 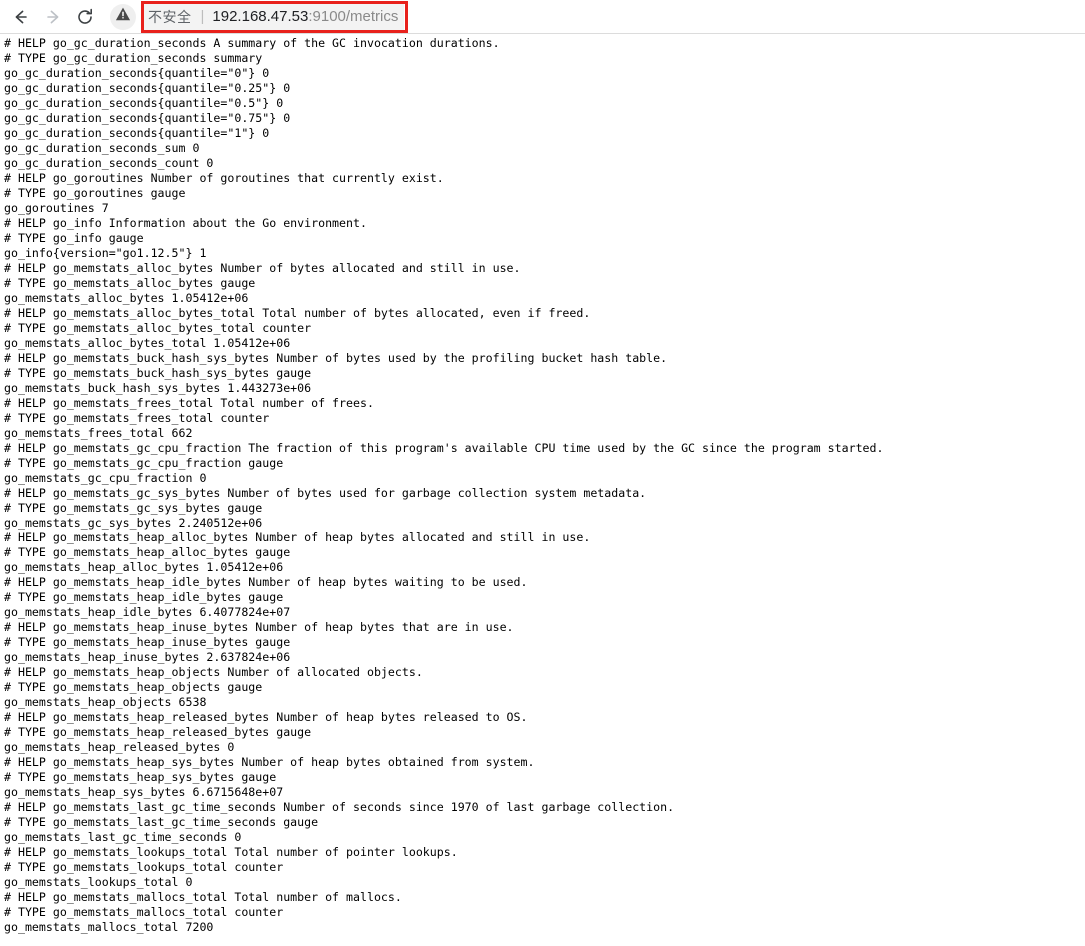 I want to click on address-bar-field: 不安全 | 192.168.47.53 :9100/metrics, so click(x=273, y=16).